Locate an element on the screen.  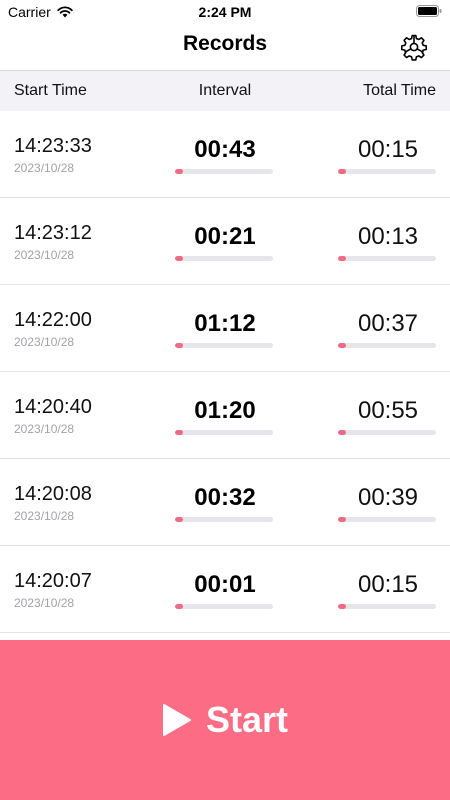
row-start-time: 14:20:08 is located at coordinates (53, 494).